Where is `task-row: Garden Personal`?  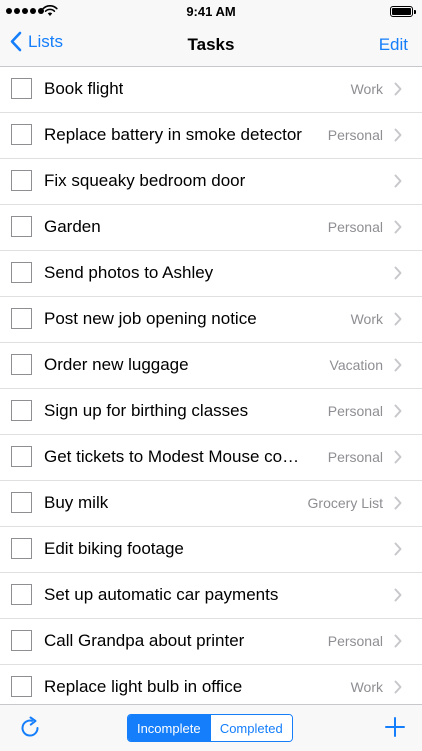
task-row: Garden Personal is located at coordinates (211, 228).